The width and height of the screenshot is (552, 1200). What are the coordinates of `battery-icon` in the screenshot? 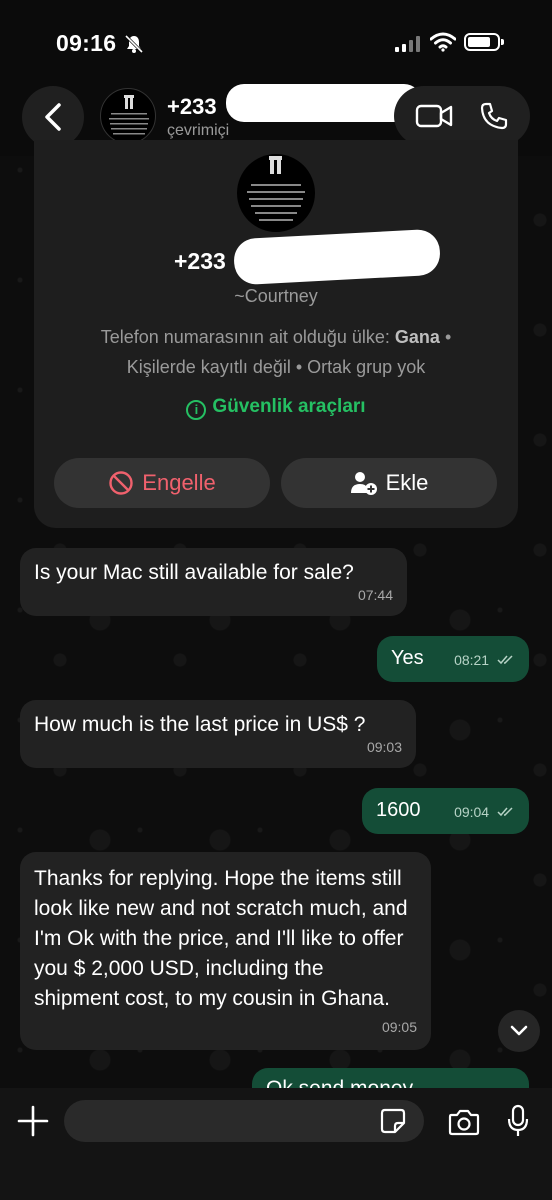 It's located at (484, 42).